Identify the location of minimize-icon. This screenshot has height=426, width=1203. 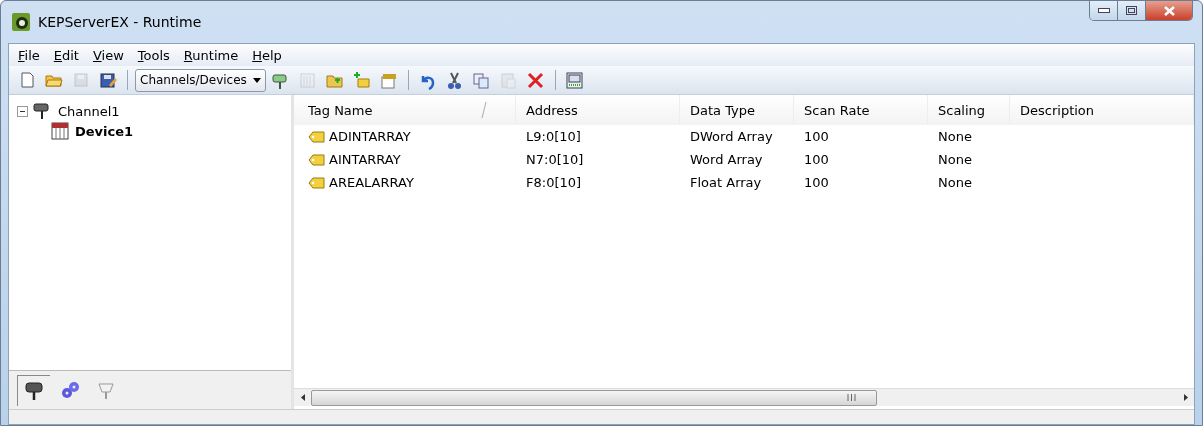
(1103, 10).